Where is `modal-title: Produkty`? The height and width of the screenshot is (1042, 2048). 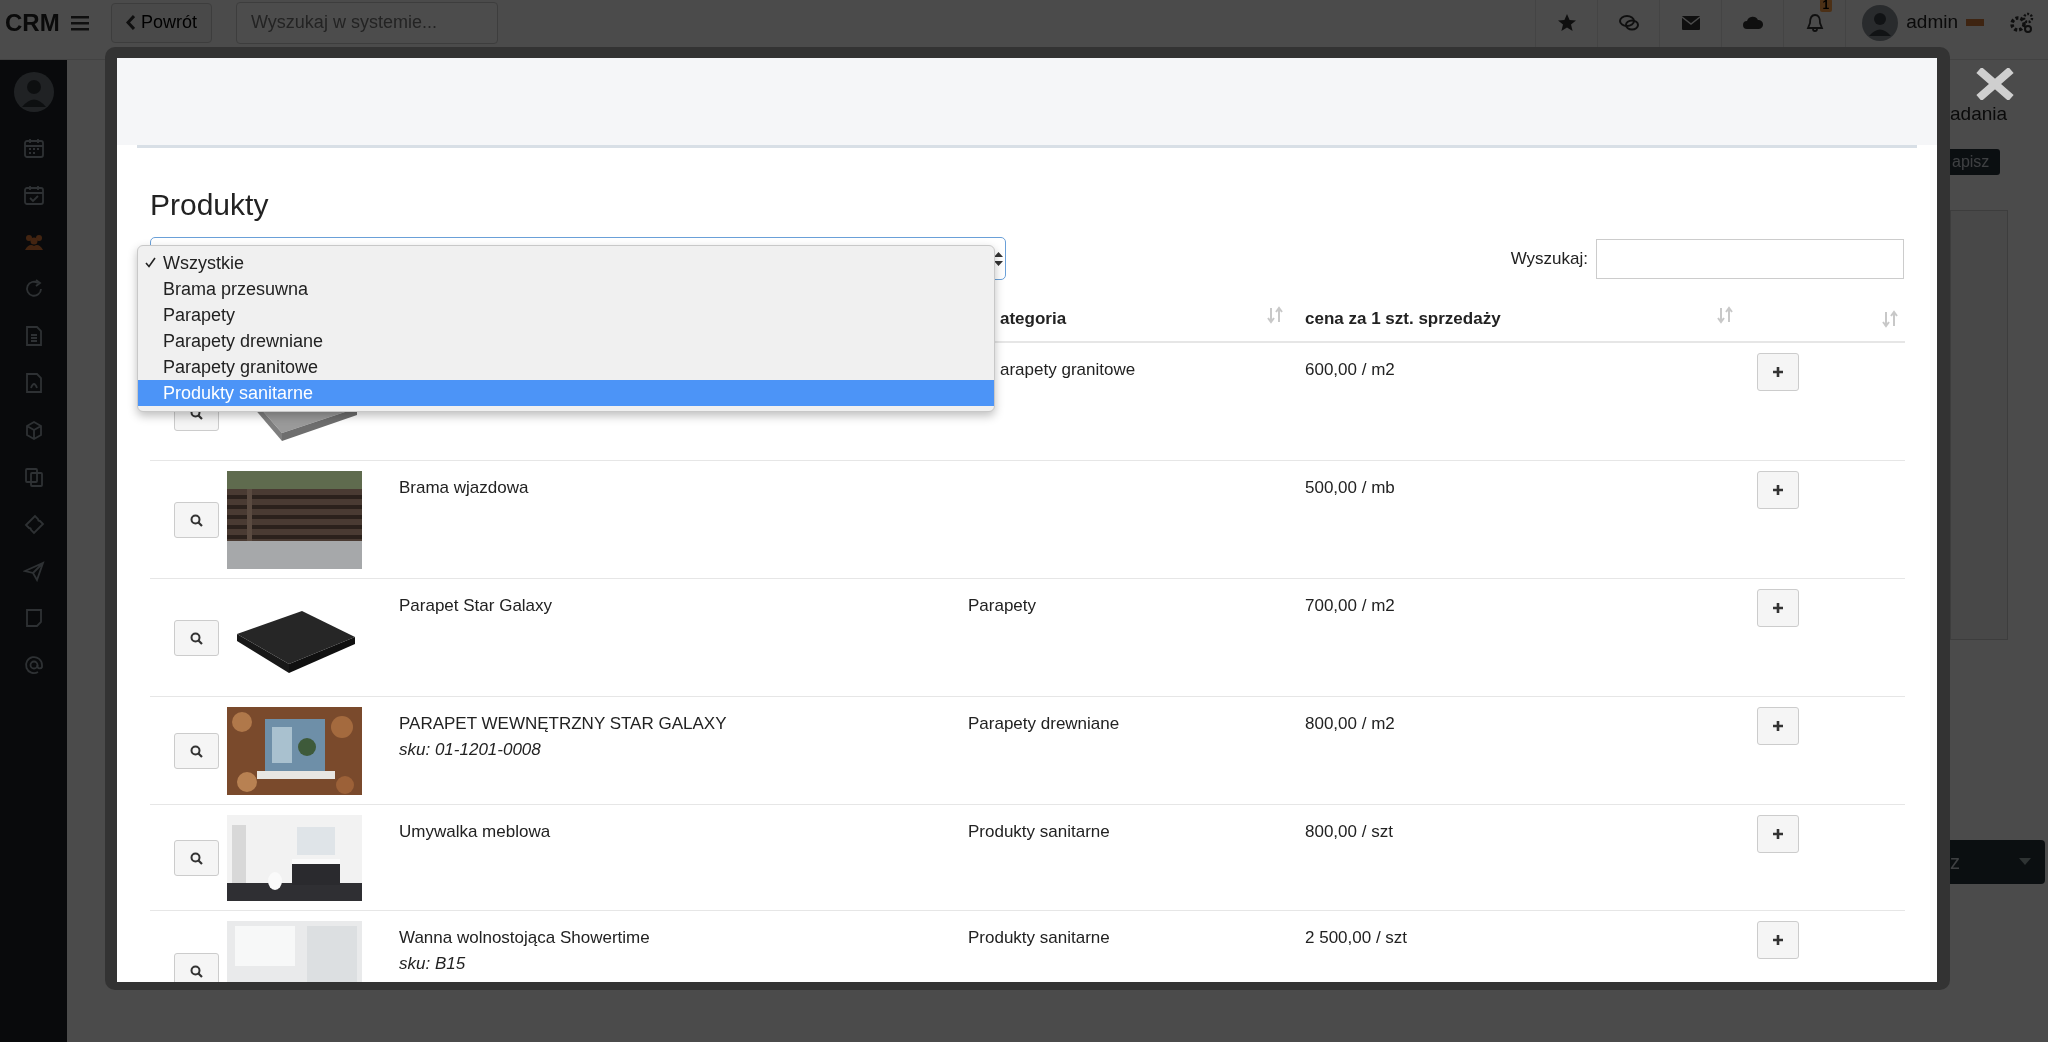
modal-title: Produkty is located at coordinates (210, 205).